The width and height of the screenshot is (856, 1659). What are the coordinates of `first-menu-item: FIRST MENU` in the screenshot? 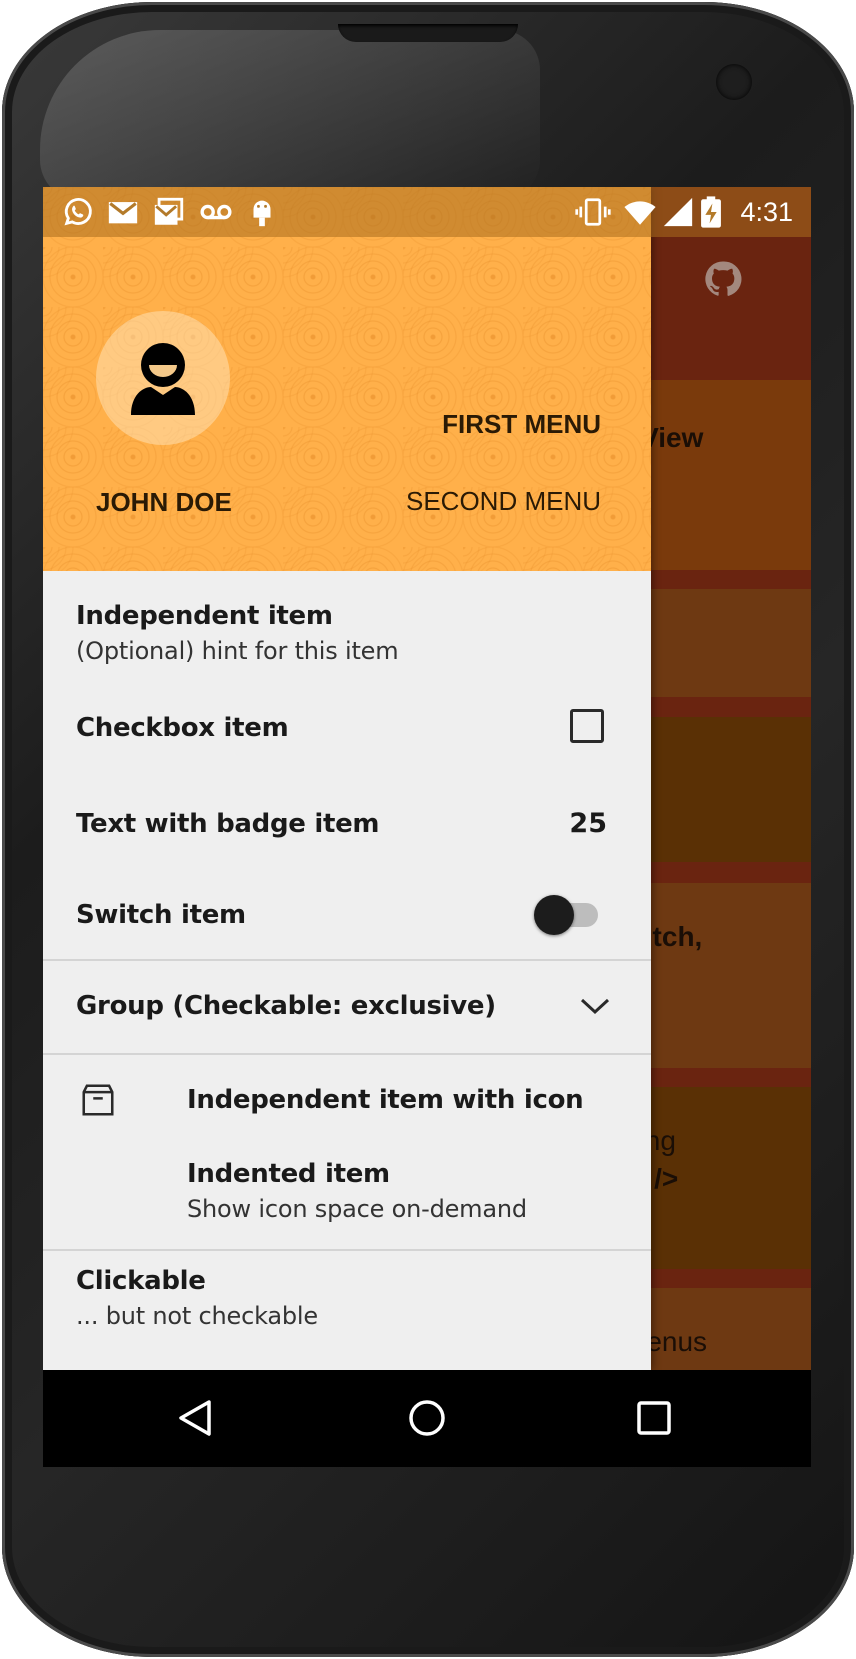 It's located at (521, 424).